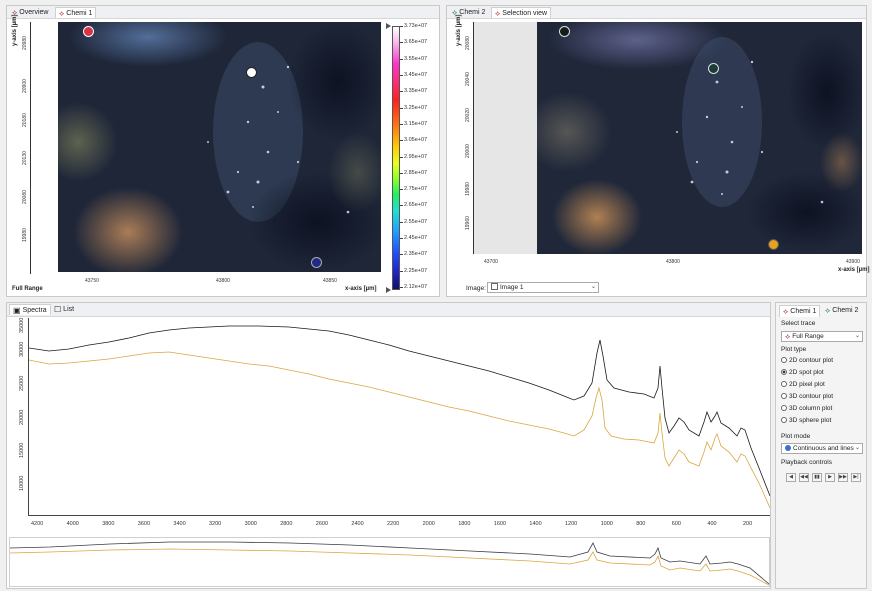 This screenshot has height=591, width=872. I want to click on tab-chemi-1: ⟡ Chemi 1, so click(76, 12).